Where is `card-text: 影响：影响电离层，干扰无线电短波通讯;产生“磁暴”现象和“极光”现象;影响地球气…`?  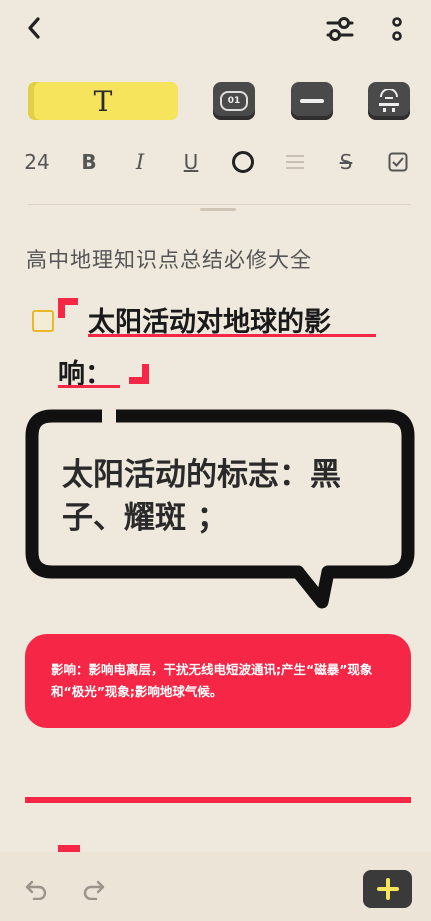
card-text: 影响：影响电离层，干扰无线电短波通讯;产生“磁暴”现象和“极光”现象;影响地球气… is located at coordinates (212, 680).